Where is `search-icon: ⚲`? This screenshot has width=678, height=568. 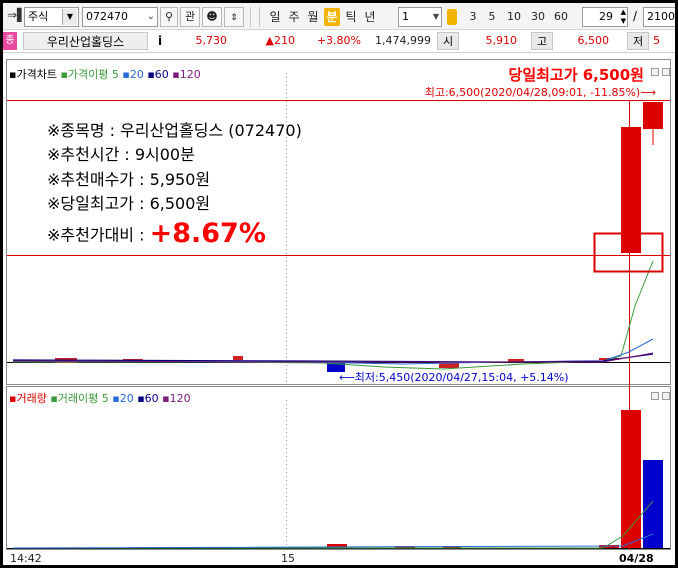
search-icon: ⚲ is located at coordinates (169, 16).